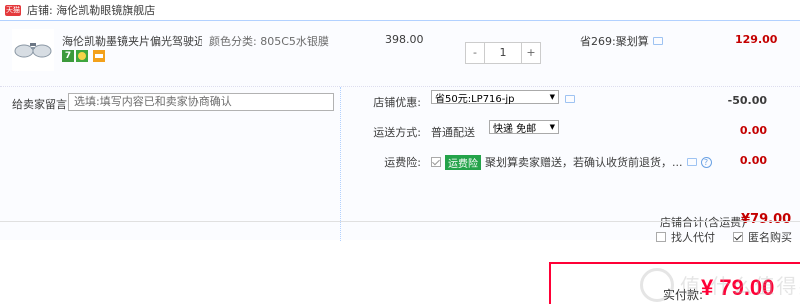  Describe the element at coordinates (531, 53) in the screenshot. I see `qty-plus-button: +` at that location.